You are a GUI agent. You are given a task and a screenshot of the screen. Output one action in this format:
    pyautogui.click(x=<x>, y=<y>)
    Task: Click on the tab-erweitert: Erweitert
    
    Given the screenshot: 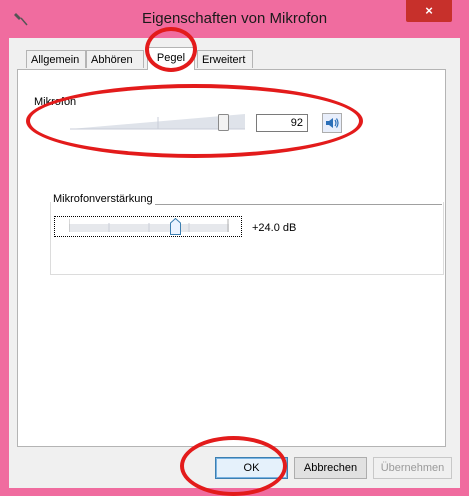 What is the action you would take?
    pyautogui.click(x=225, y=59)
    